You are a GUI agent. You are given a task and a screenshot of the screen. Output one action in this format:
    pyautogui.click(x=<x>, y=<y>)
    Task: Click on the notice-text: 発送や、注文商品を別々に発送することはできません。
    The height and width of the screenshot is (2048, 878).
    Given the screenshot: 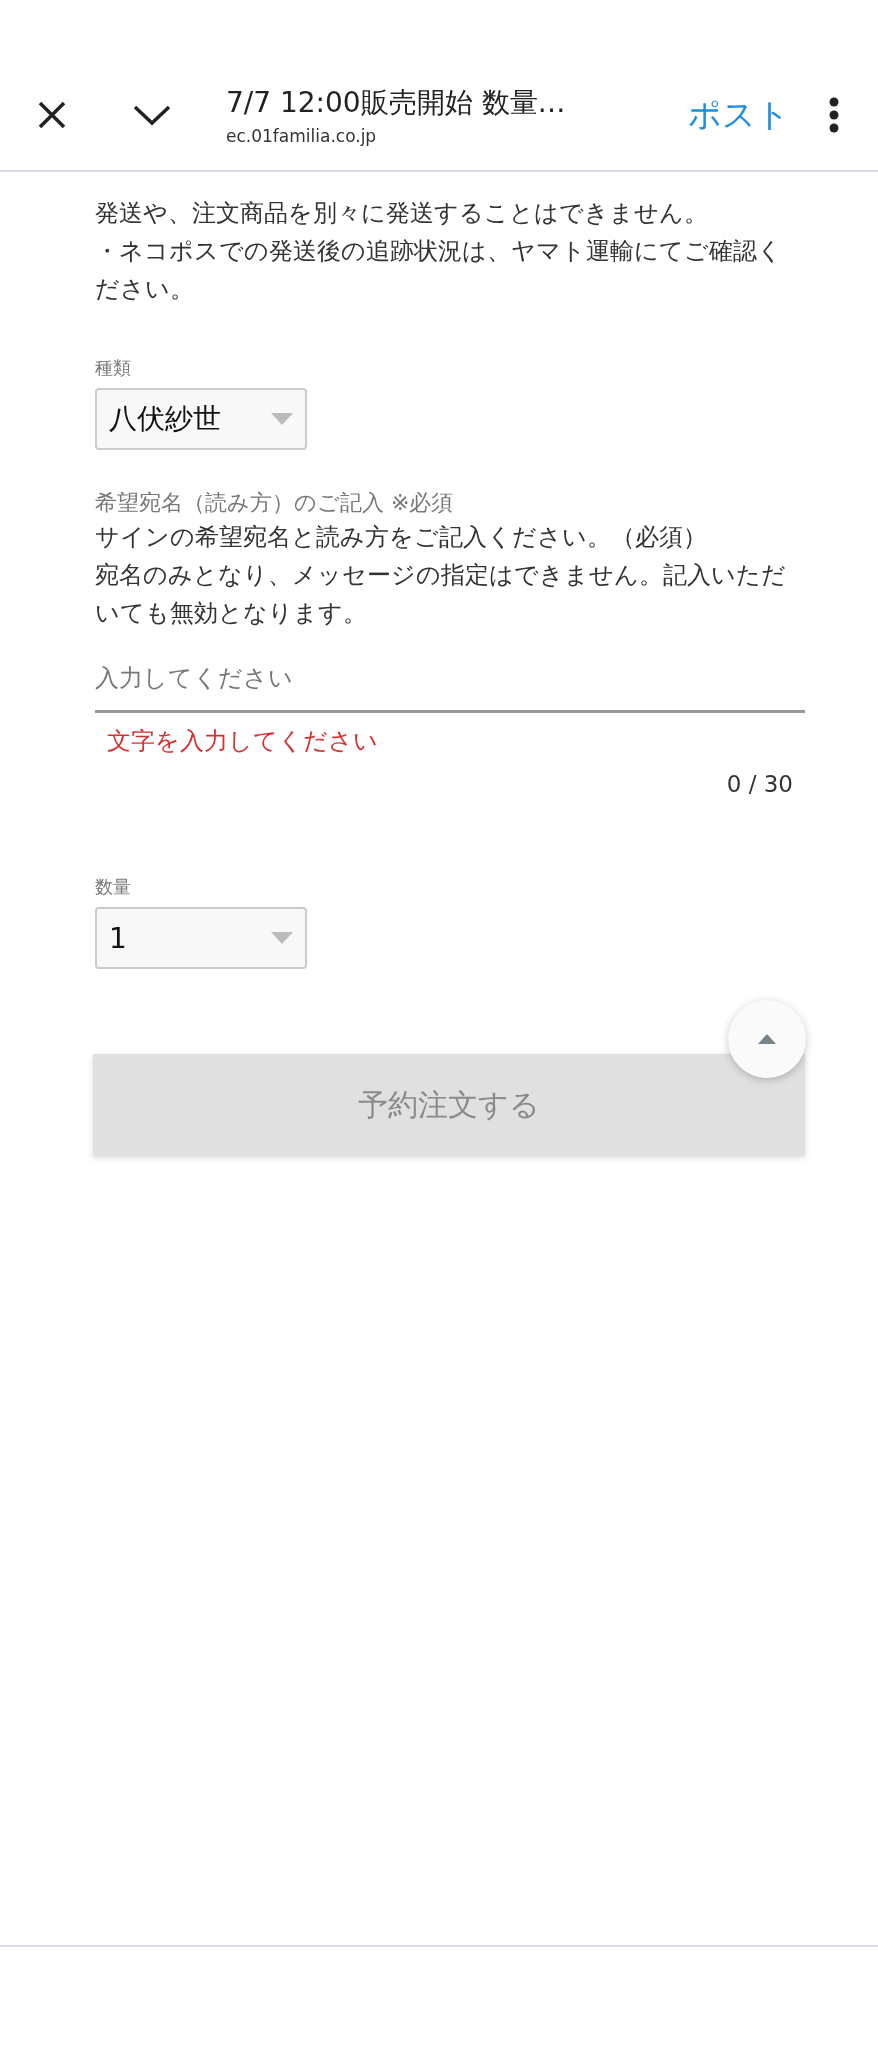 What is the action you would take?
    pyautogui.click(x=402, y=213)
    